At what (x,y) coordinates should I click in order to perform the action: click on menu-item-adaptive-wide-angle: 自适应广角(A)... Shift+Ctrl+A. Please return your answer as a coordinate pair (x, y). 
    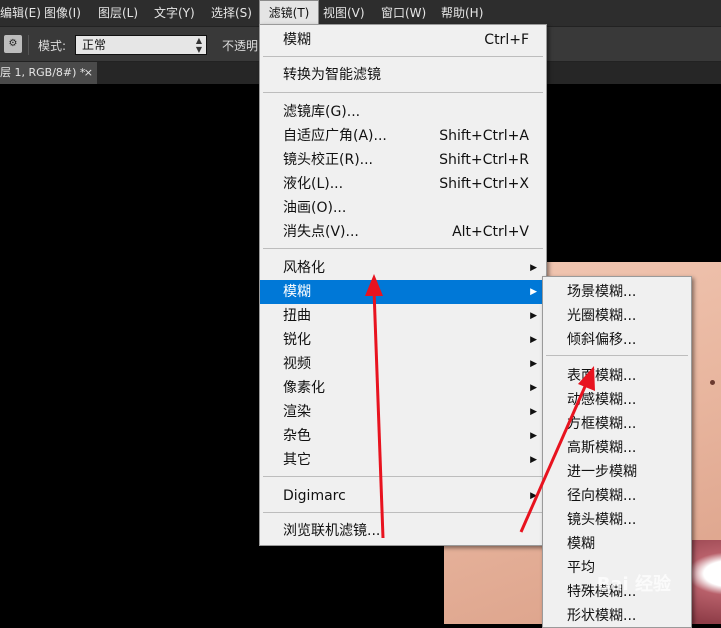
    Looking at the image, I should click on (403, 136).